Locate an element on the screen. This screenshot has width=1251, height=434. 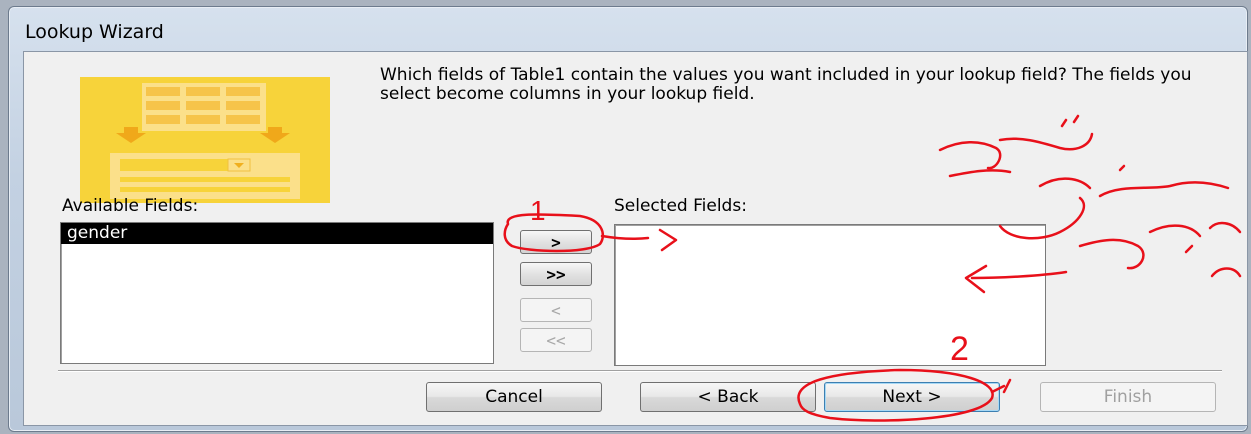
table-lookup-icon is located at coordinates (205, 141).